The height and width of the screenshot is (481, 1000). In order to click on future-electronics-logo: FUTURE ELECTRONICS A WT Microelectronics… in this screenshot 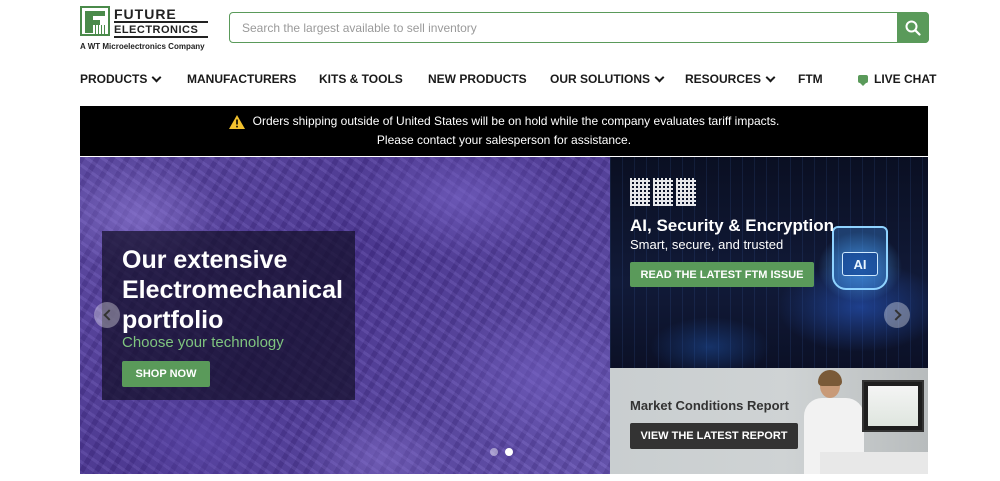, I will do `click(145, 29)`.